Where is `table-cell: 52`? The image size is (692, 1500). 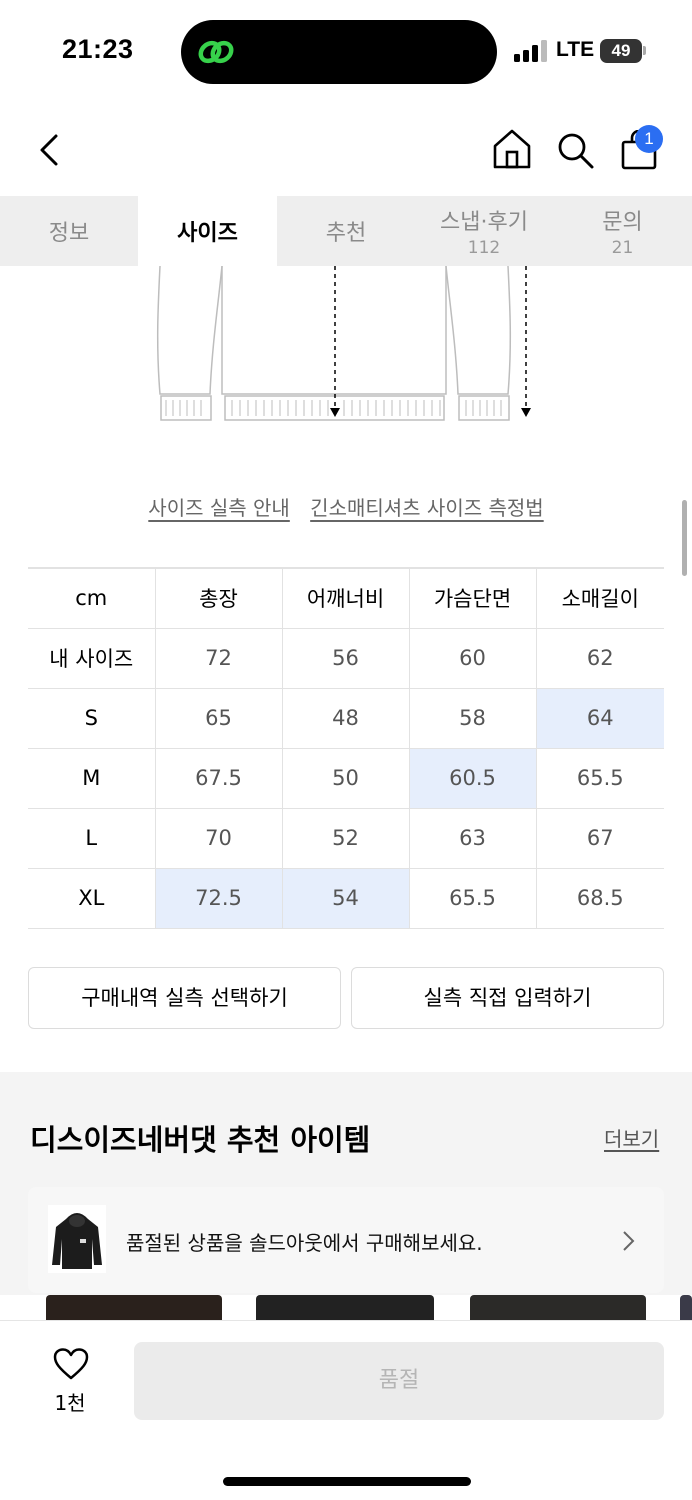
table-cell: 52 is located at coordinates (345, 838).